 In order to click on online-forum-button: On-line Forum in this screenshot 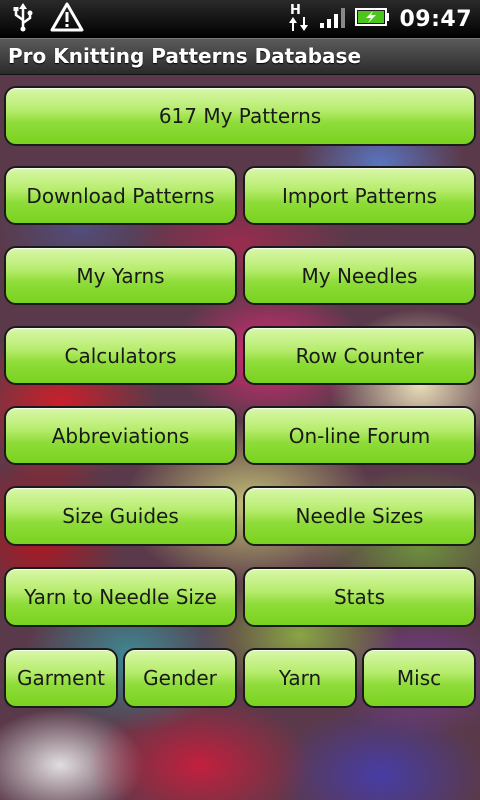, I will do `click(359, 435)`.